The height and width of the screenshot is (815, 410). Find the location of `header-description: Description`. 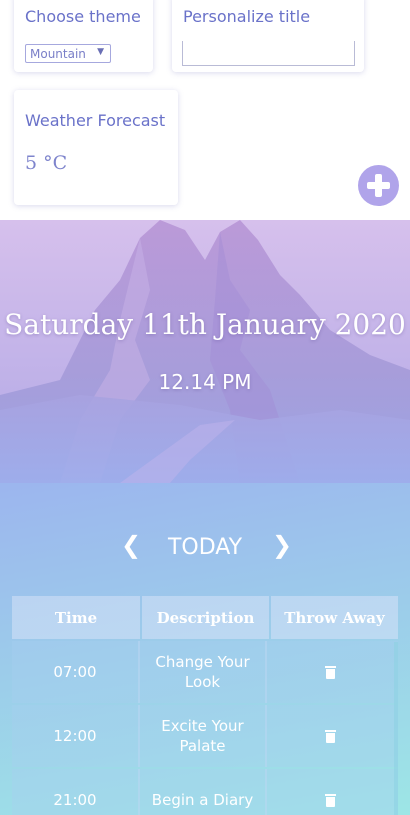

header-description: Description is located at coordinates (205, 617).